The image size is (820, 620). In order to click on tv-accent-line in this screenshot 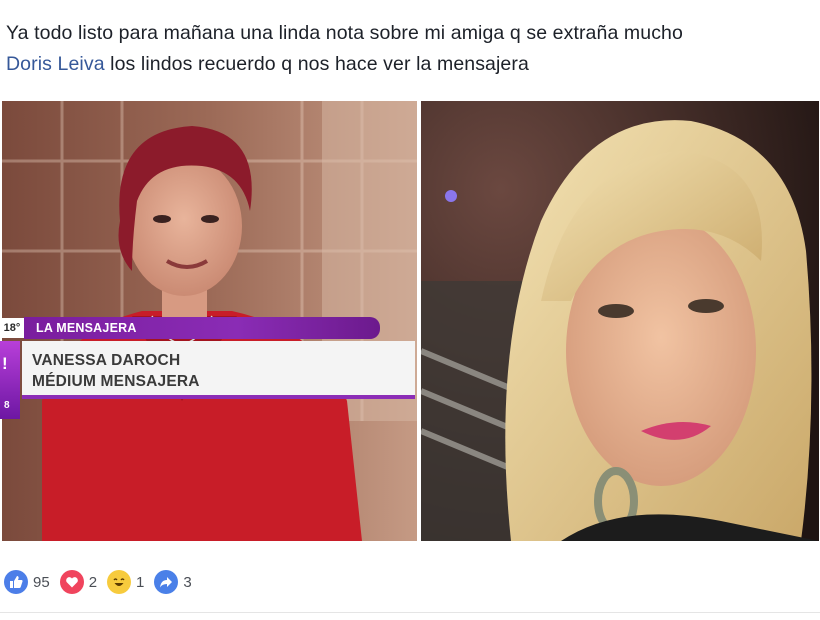, I will do `click(218, 397)`.